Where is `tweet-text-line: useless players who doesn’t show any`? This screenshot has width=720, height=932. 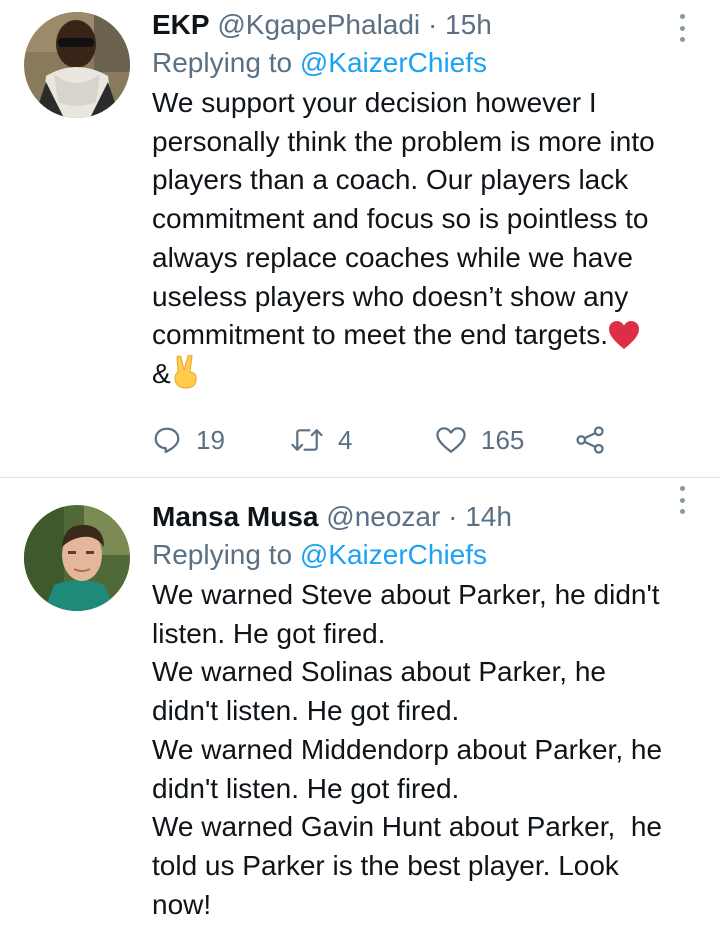 tweet-text-line: useless players who doesn’t show any is located at coordinates (390, 296).